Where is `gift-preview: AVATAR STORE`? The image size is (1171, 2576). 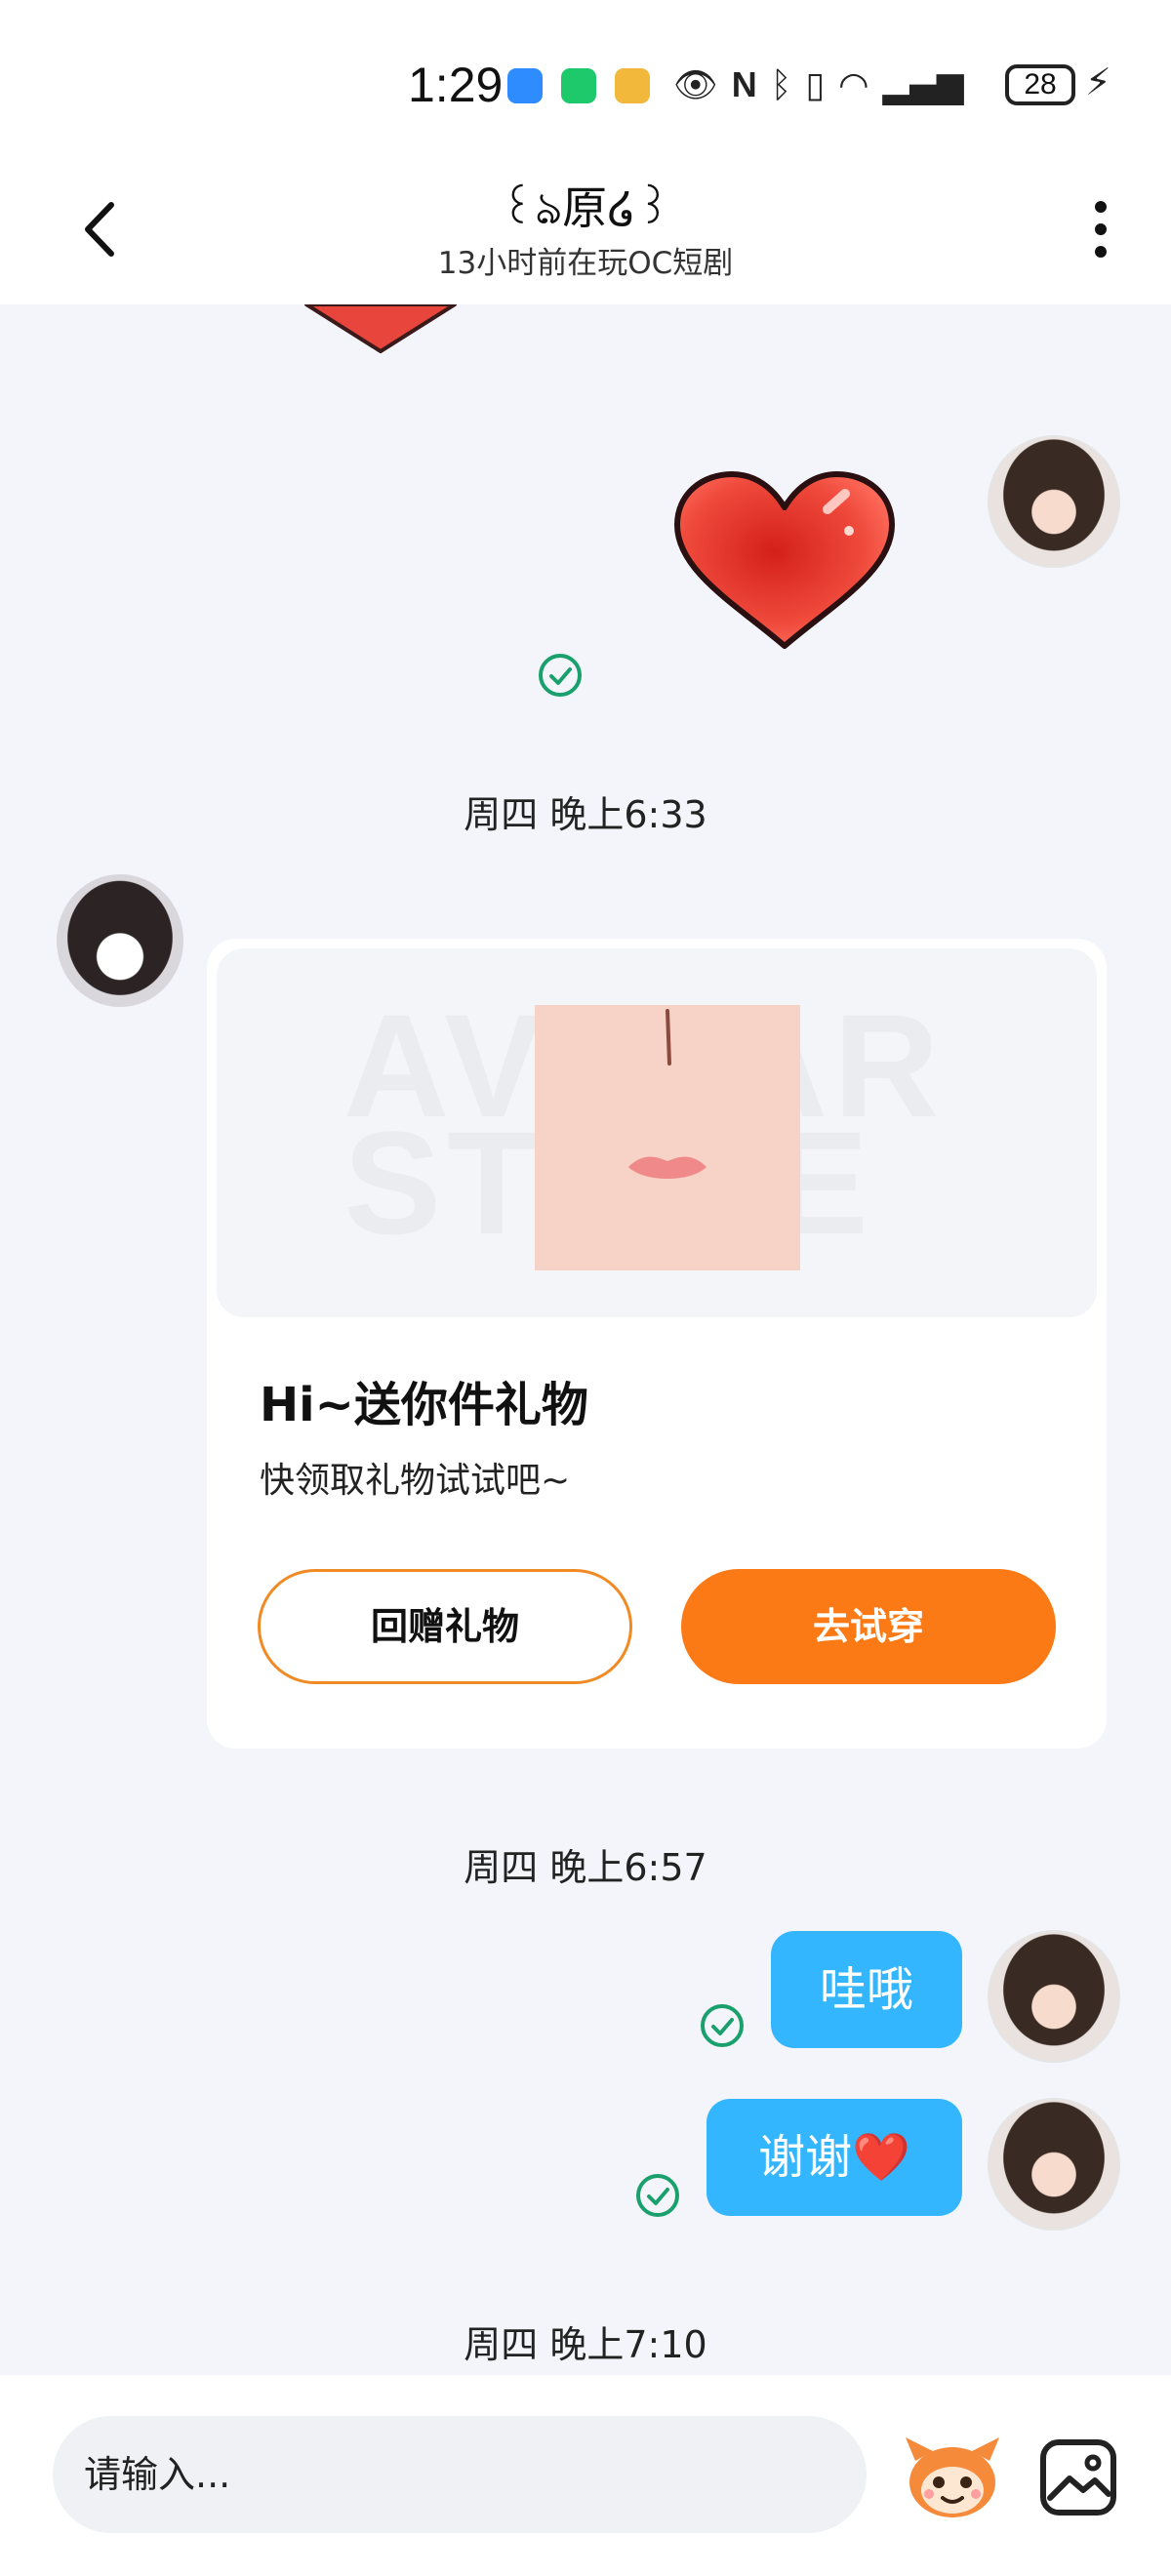
gift-preview: AVATAR STORE is located at coordinates (657, 1132).